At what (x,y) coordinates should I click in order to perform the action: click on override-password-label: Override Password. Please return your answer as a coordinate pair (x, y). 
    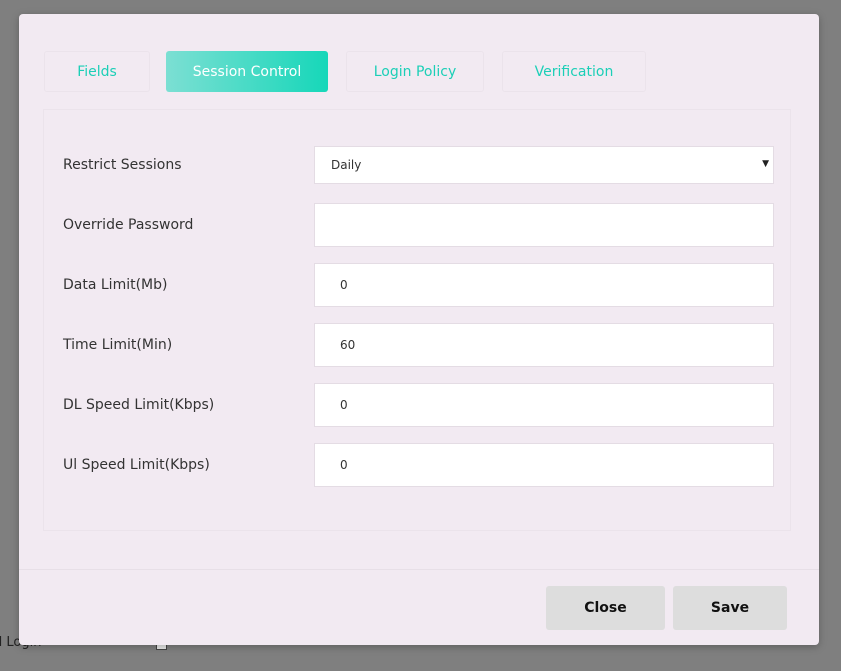
    Looking at the image, I should click on (128, 225).